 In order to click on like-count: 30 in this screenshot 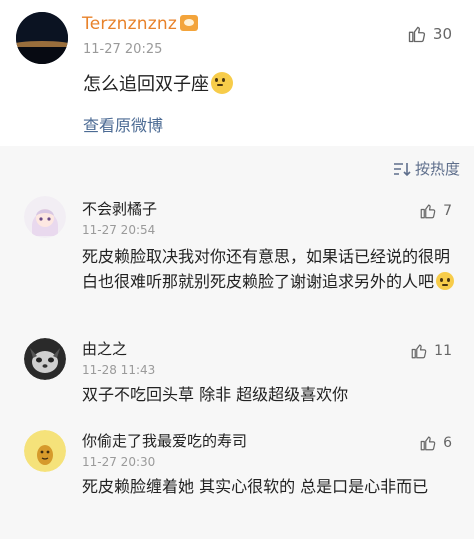, I will do `click(442, 34)`.